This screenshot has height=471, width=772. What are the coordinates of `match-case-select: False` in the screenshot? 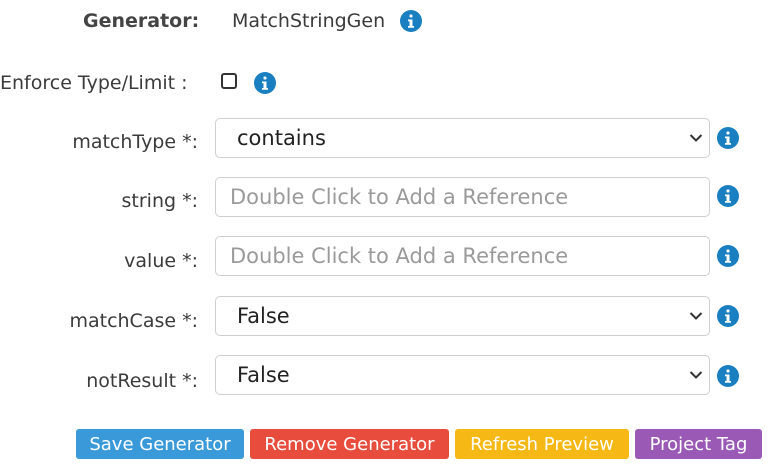 It's located at (462, 316).